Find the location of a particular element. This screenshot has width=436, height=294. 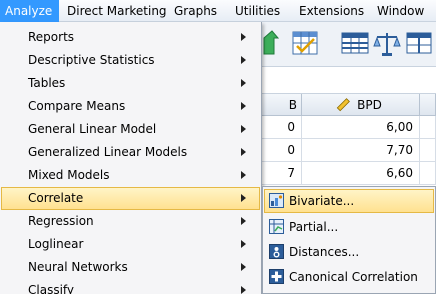

menu-item-label: Loglinear is located at coordinates (56, 244).